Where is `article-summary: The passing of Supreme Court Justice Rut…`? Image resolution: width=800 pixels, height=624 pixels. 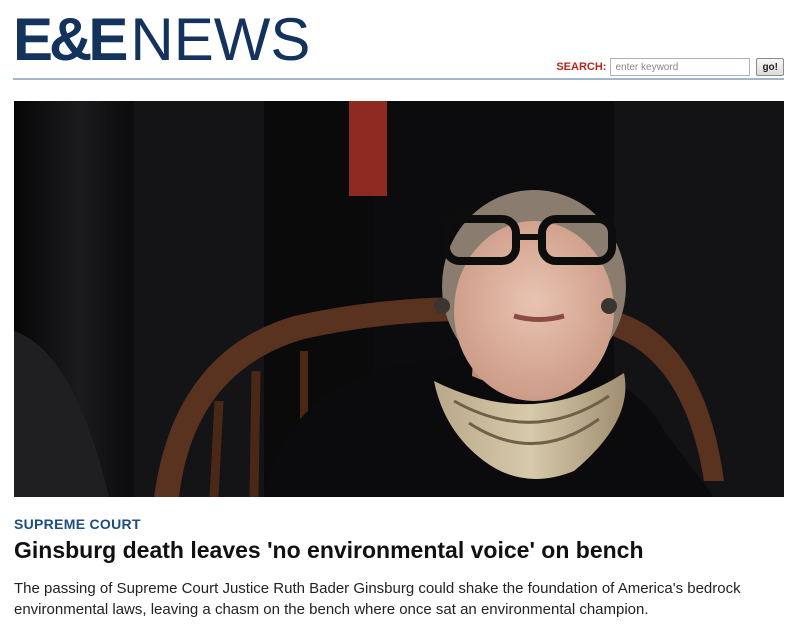
article-summary: The passing of Supreme Court Justice Rut… is located at coordinates (377, 599).